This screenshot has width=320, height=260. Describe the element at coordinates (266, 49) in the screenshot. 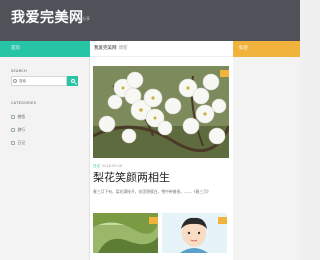

I see `right-header-band: 标签` at that location.